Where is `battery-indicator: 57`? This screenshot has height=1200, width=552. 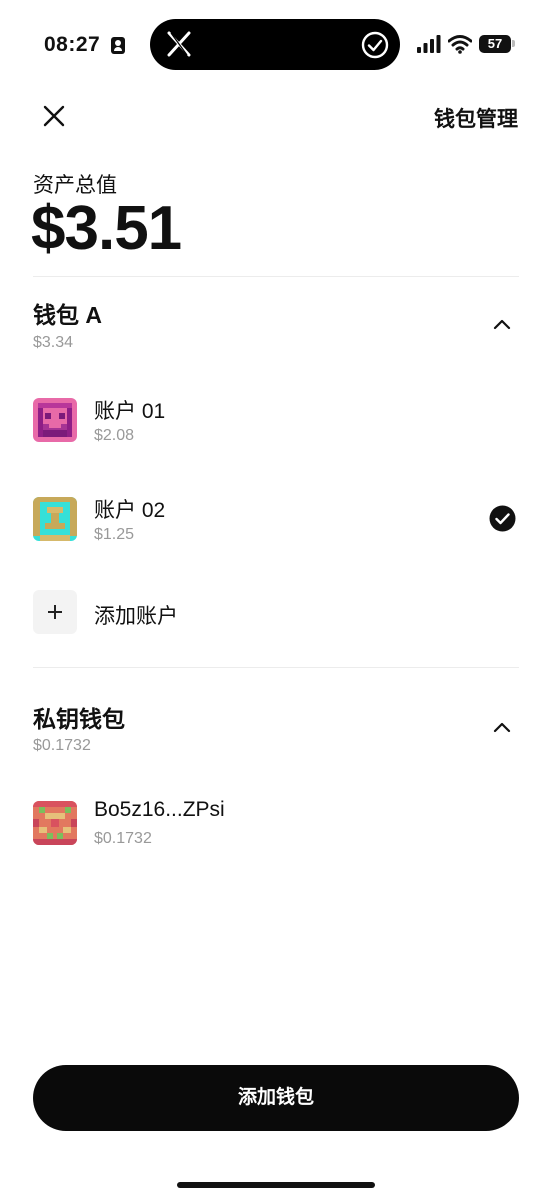 battery-indicator: 57 is located at coordinates (495, 44).